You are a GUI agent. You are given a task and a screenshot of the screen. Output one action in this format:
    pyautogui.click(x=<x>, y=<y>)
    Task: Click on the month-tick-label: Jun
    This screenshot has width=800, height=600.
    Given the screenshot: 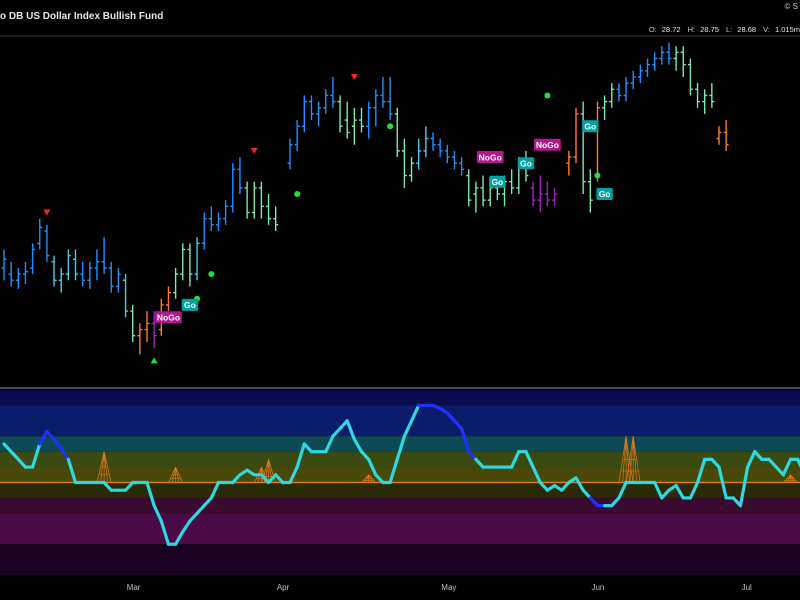 What is the action you would take?
    pyautogui.click(x=598, y=587)
    